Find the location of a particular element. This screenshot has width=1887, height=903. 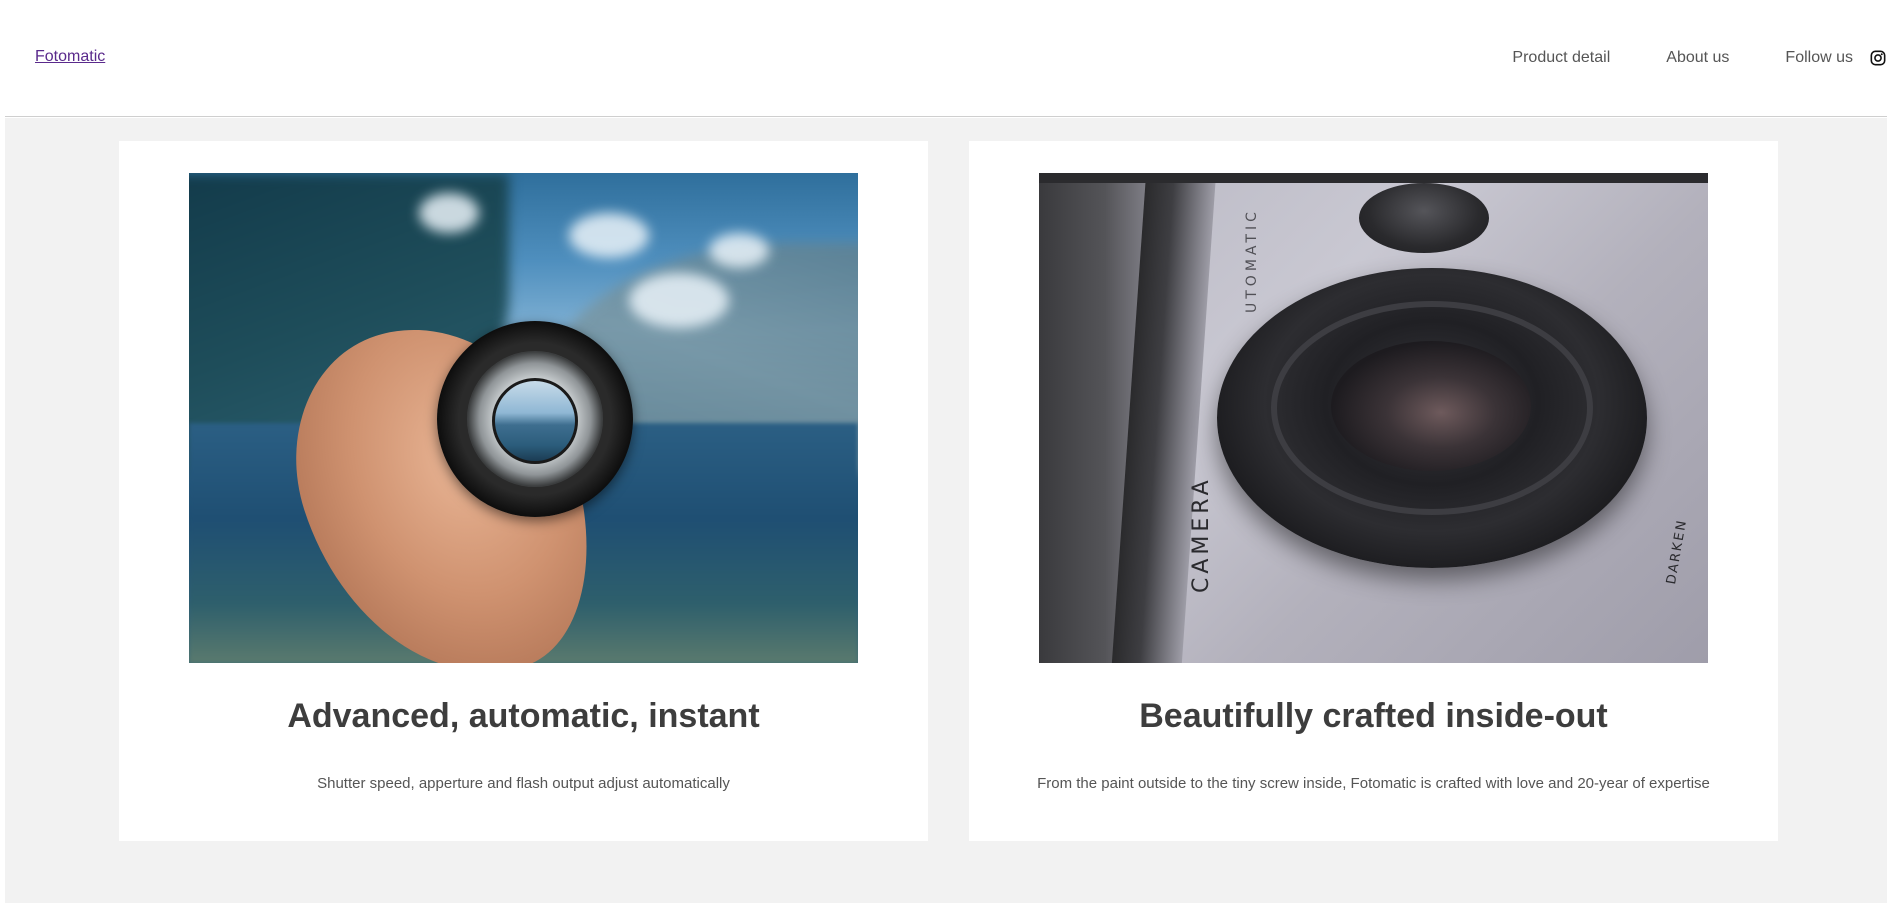

camera-text: CAMERA is located at coordinates (1201, 534).